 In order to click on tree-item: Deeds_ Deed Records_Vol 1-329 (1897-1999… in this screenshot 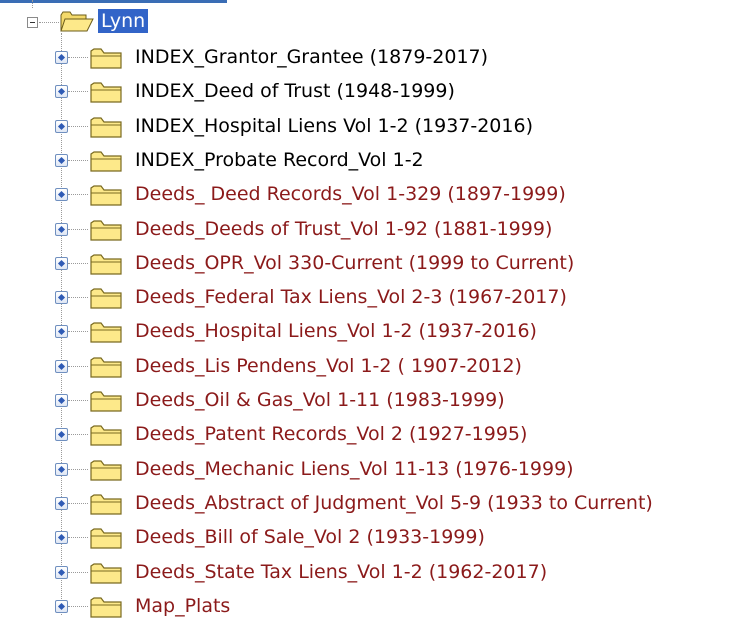, I will do `click(368, 194)`.